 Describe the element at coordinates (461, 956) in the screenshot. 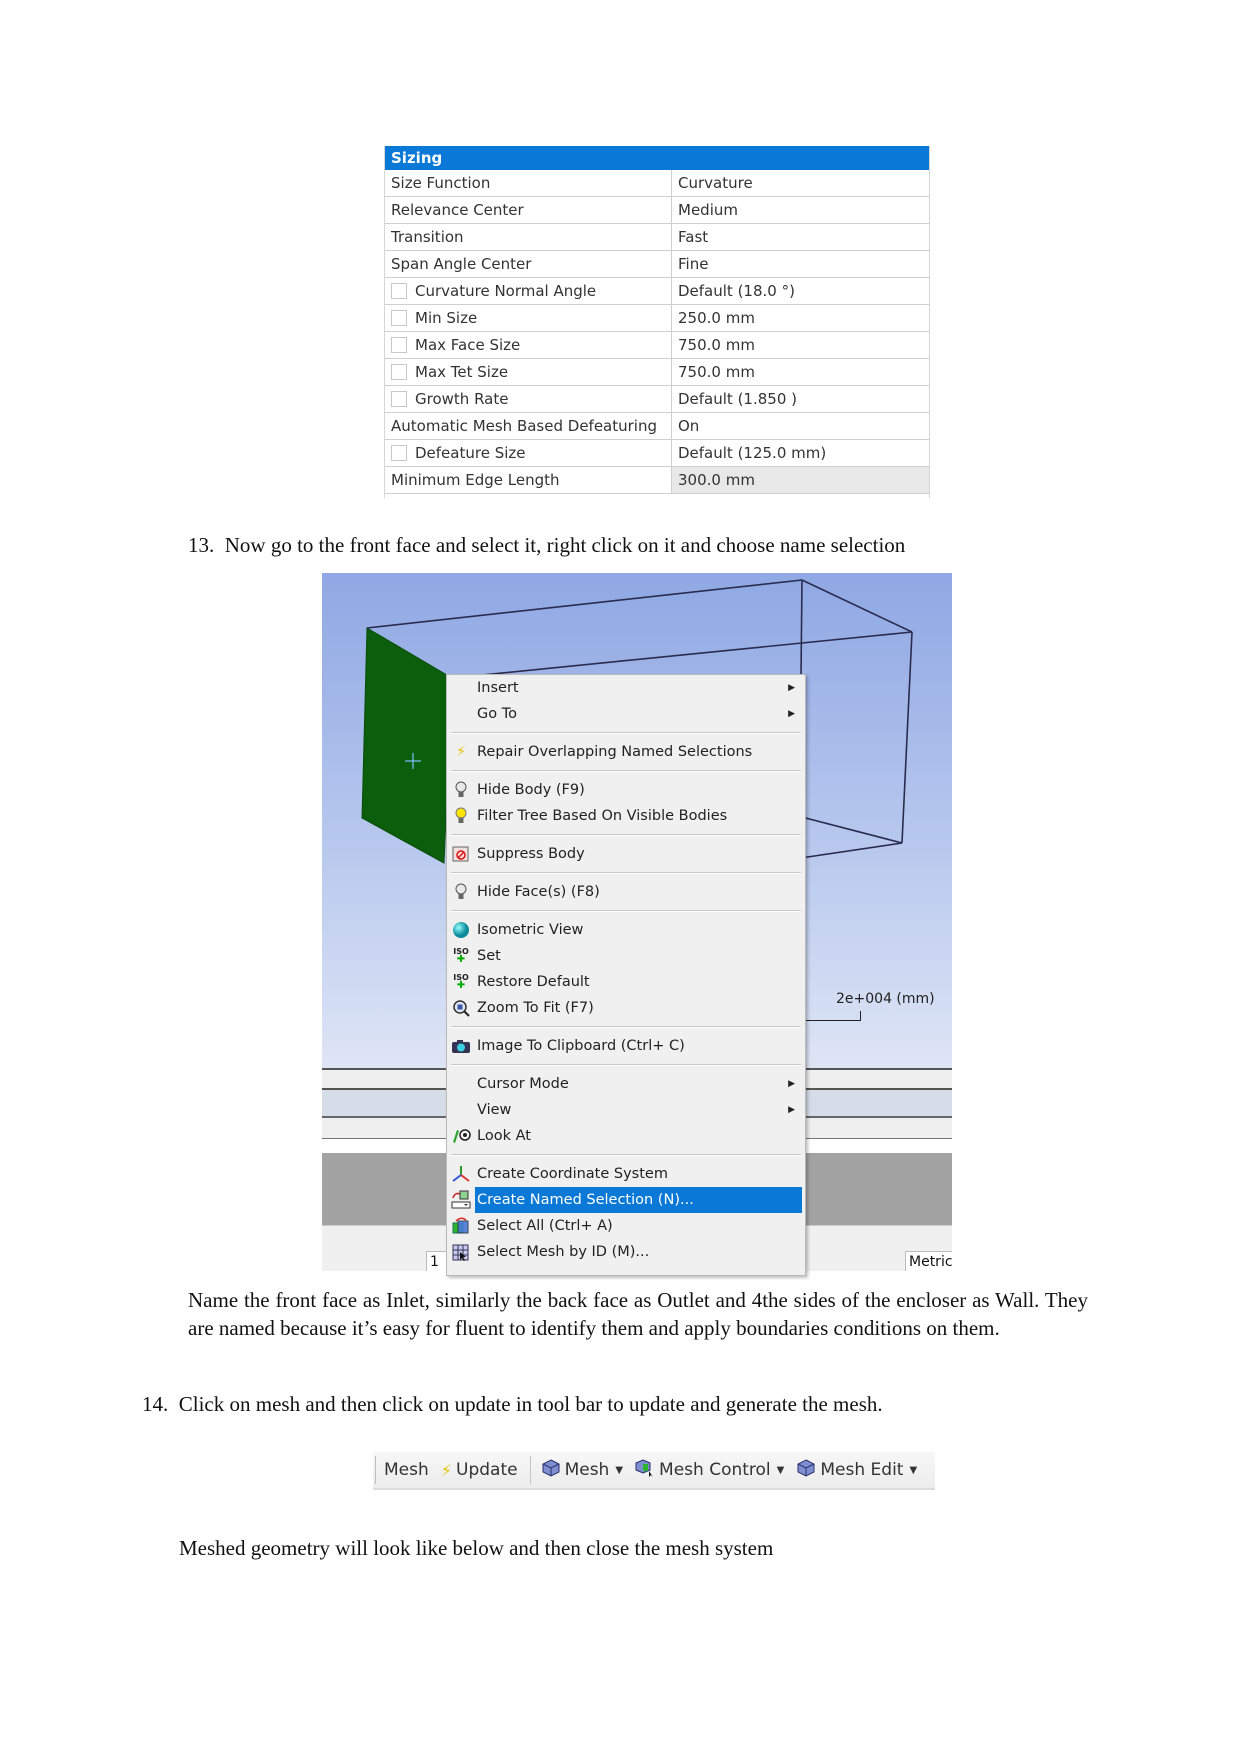

I see `iso-axes-icon: ISO ✚` at that location.